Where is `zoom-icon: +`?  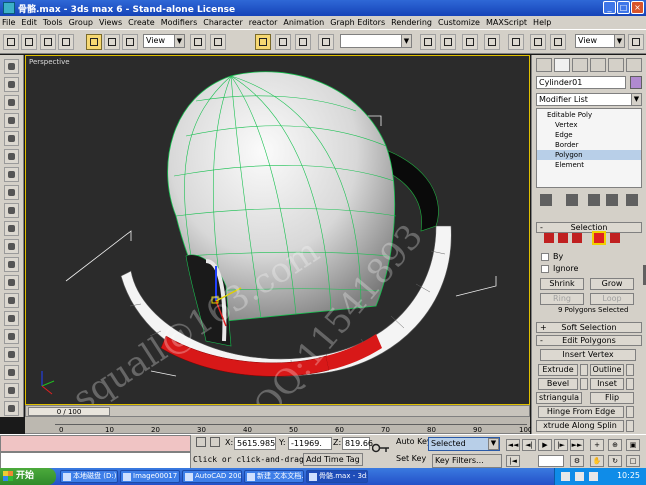
zoom-icon: + is located at coordinates (597, 445).